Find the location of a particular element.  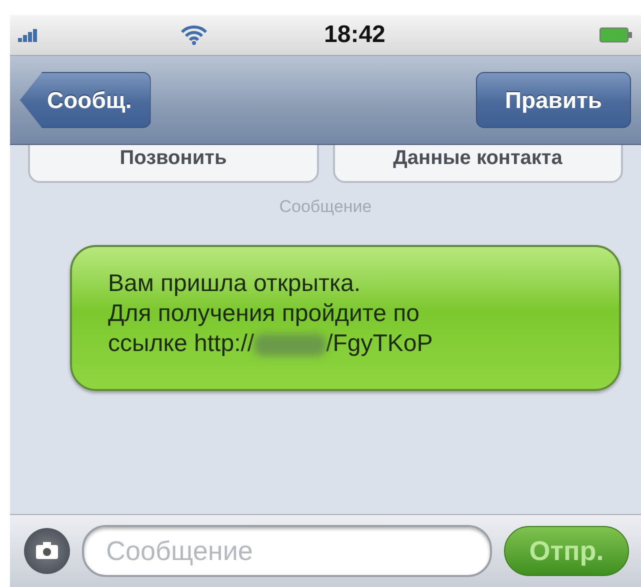

camera-icon is located at coordinates (47, 551).